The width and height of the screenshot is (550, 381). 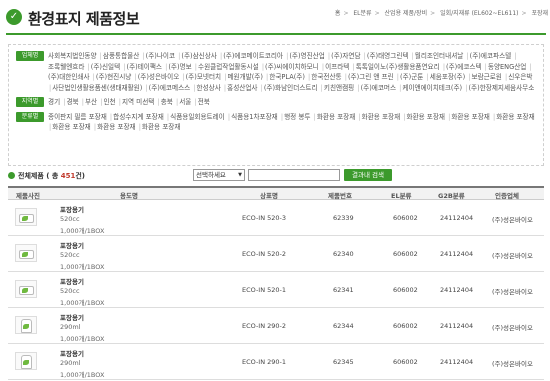 What do you see at coordinates (167, 102) in the screenshot?
I see `filter-link: 충북` at bounding box center [167, 102].